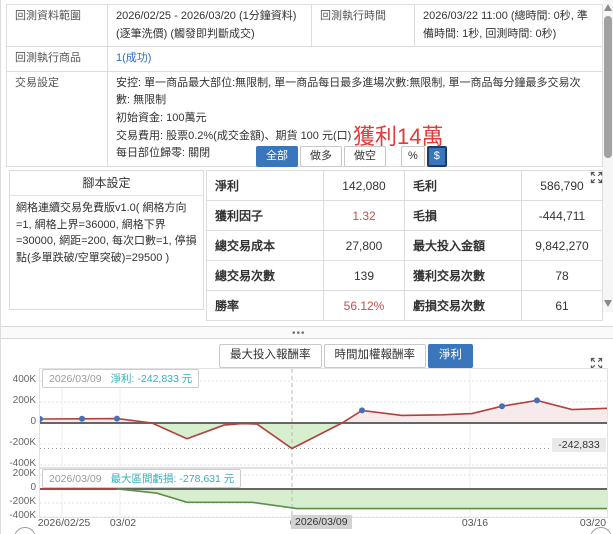  What do you see at coordinates (363, 25) in the screenshot?
I see `exec-time-label: 回測執行時間` at bounding box center [363, 25].